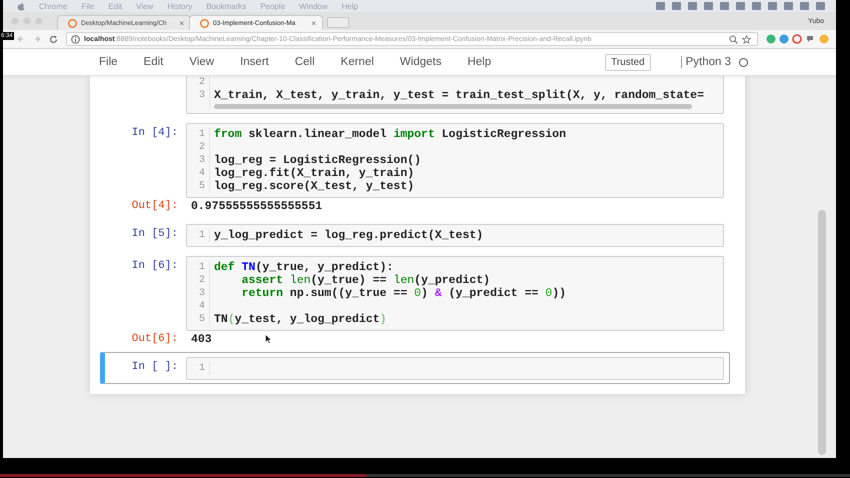  What do you see at coordinates (357, 62) in the screenshot?
I see `menu-item: Kernel` at bounding box center [357, 62].